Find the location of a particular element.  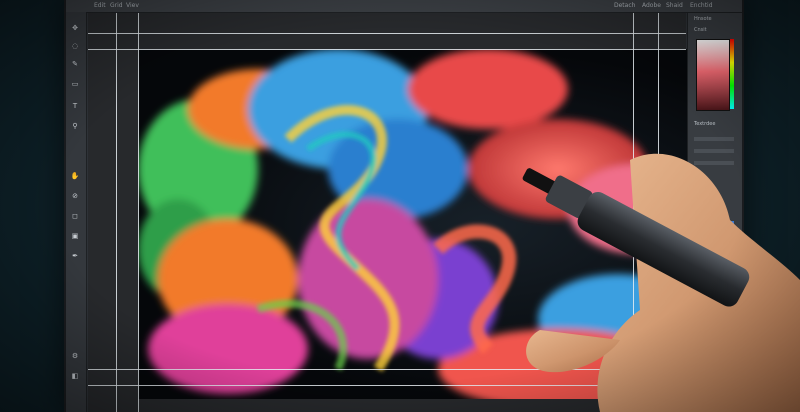

guide-line-left is located at coordinates (116, 212).